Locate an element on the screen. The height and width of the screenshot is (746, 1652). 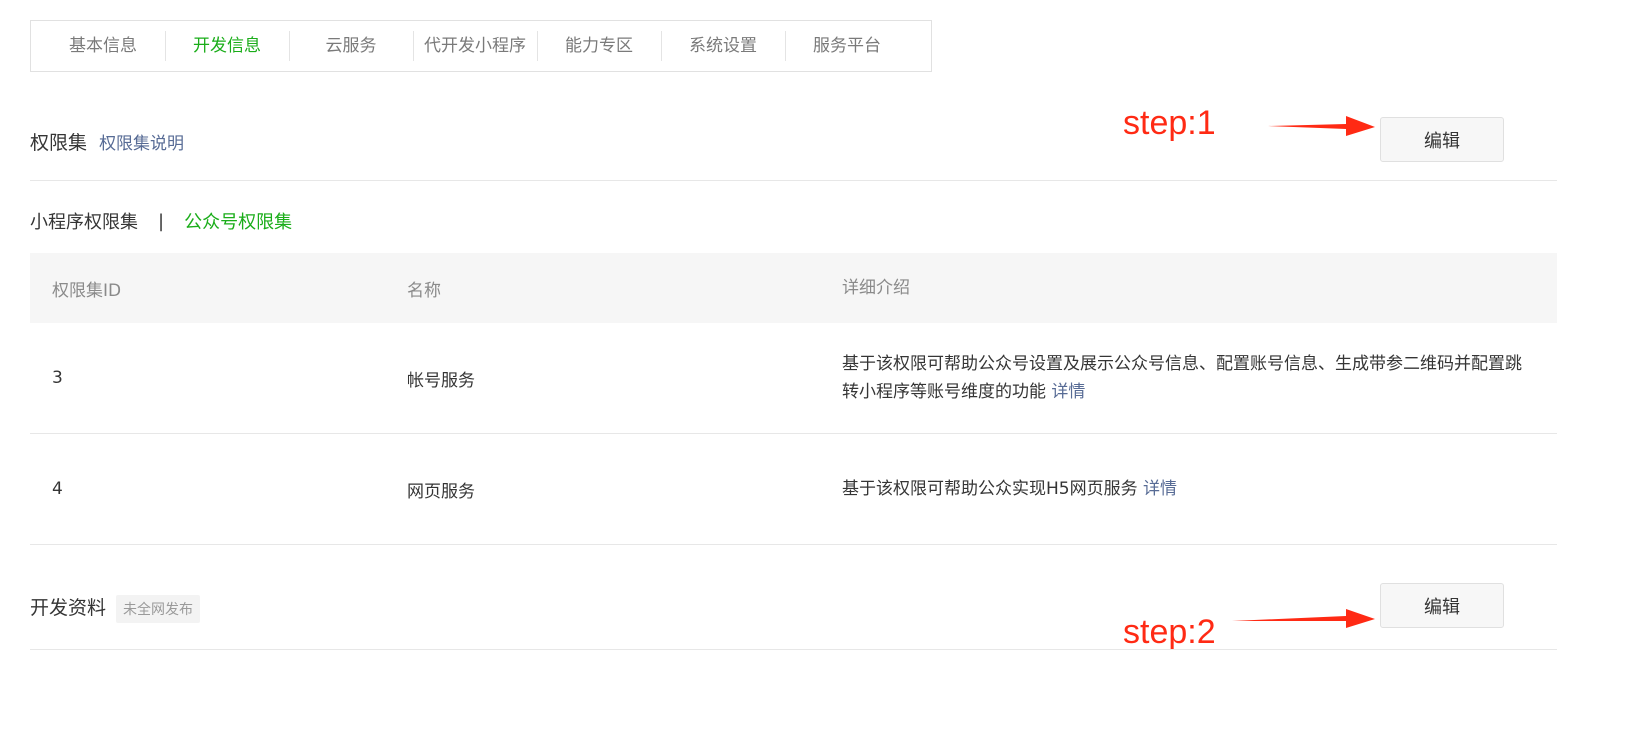
tab-proxy-mini-program: 代开发小程序 is located at coordinates (475, 46).